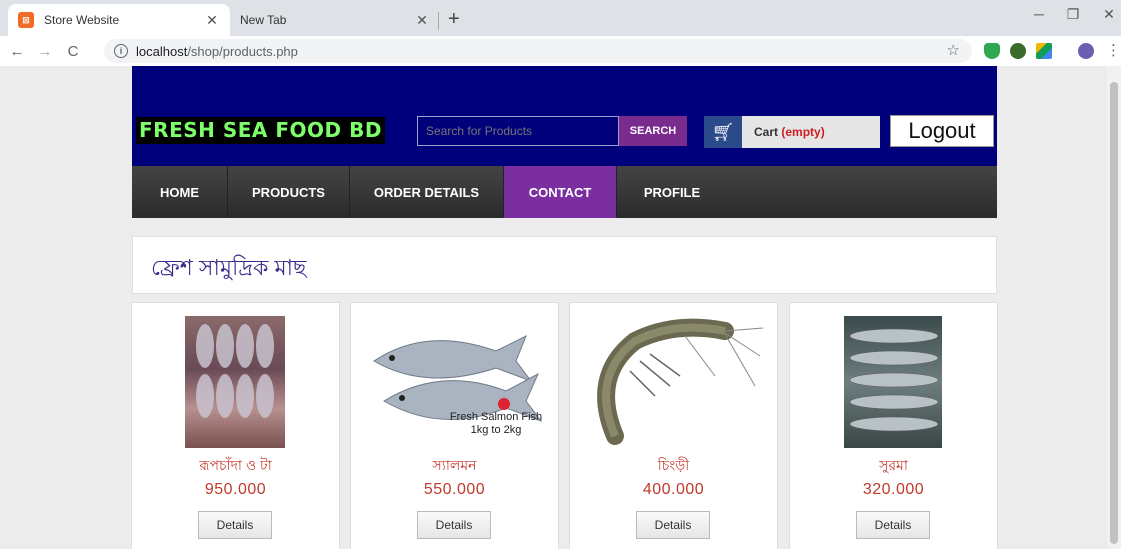  I want to click on product-price: 950.000, so click(235, 489).